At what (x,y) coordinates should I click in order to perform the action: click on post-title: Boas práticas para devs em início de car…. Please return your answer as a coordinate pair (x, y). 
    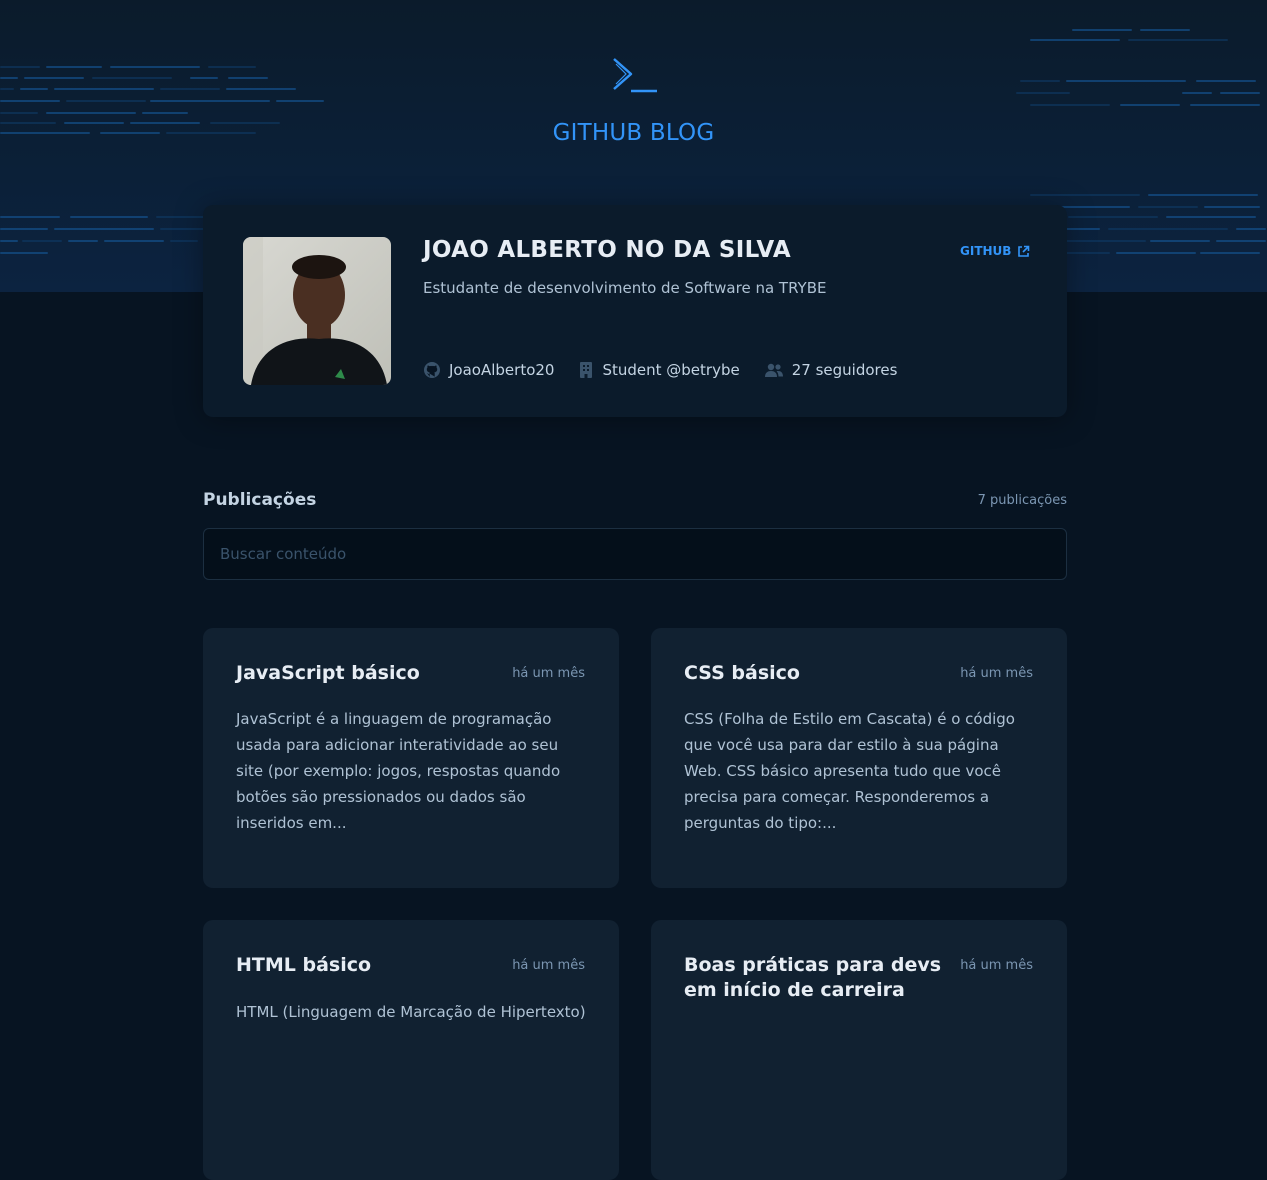
    Looking at the image, I should click on (813, 977).